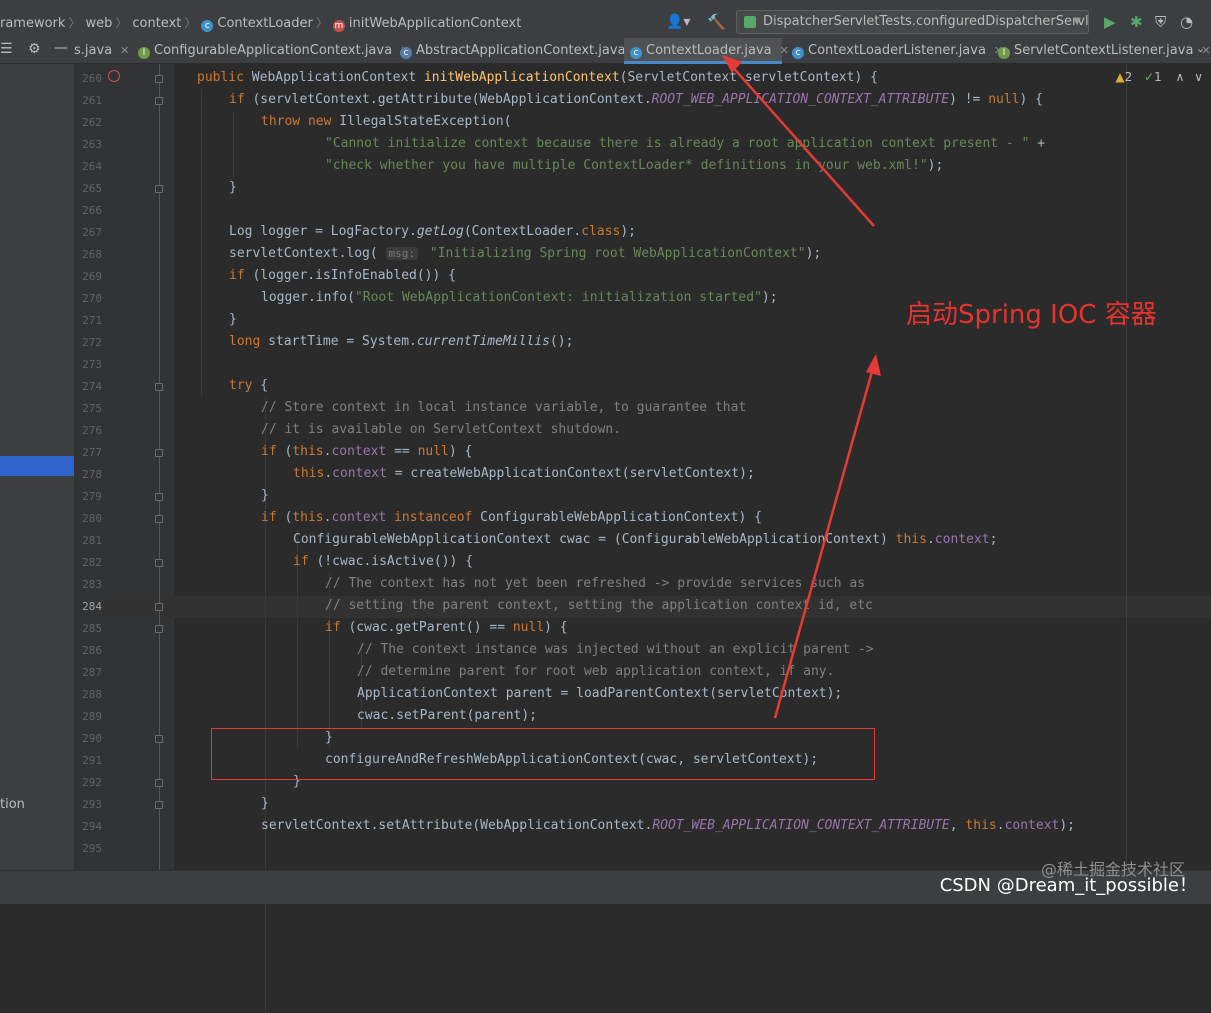 This screenshot has height=1013, width=1211. I want to click on watermark-csdn: CSDN @Dream_it_possible！, so click(1068, 885).